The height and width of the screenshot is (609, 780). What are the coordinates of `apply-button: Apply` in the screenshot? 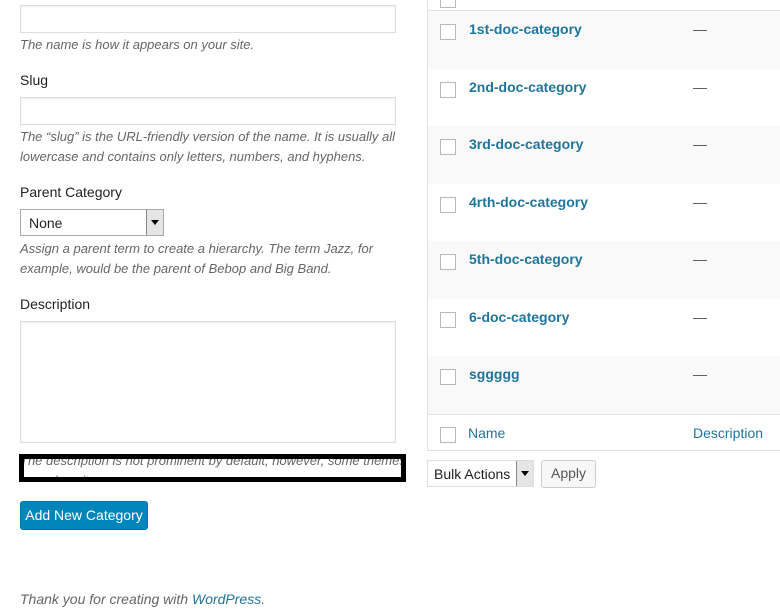 It's located at (568, 474).